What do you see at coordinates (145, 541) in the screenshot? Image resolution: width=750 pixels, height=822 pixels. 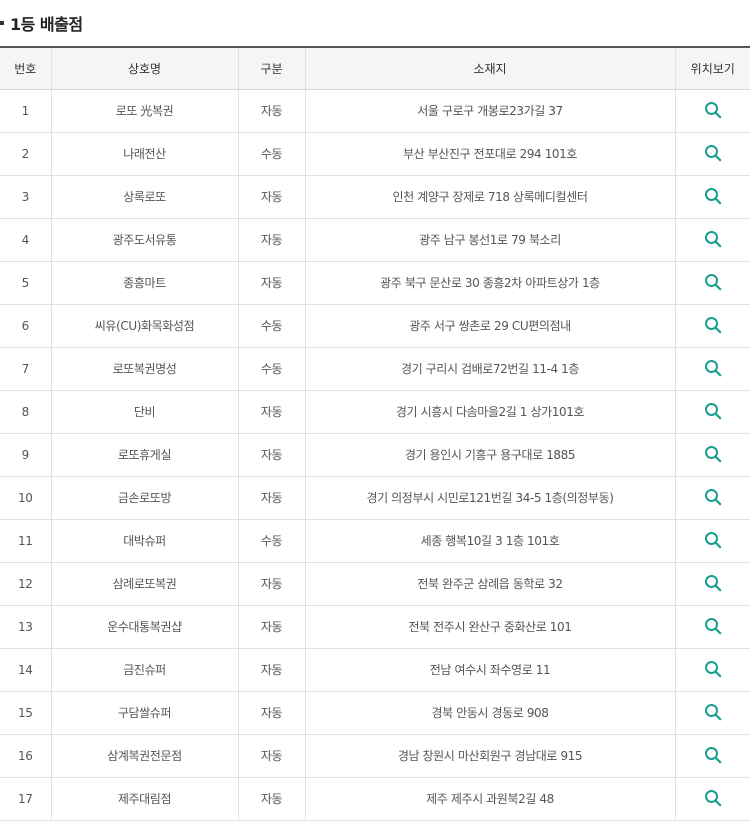 I see `store-name: 대박슈퍼` at bounding box center [145, 541].